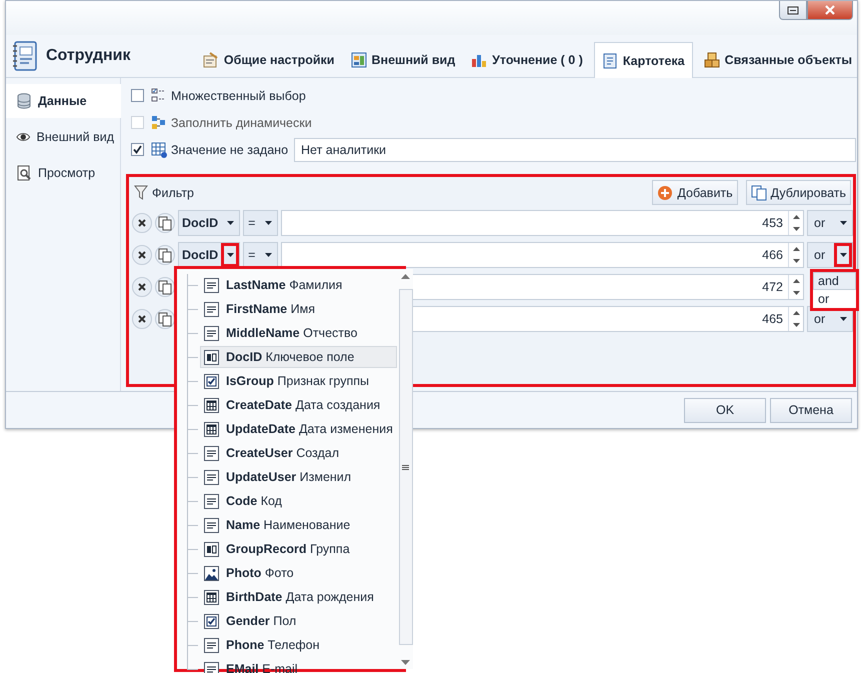  What do you see at coordinates (298, 645) in the screenshot?
I see `dropdown-item: Phone Телефон` at bounding box center [298, 645].